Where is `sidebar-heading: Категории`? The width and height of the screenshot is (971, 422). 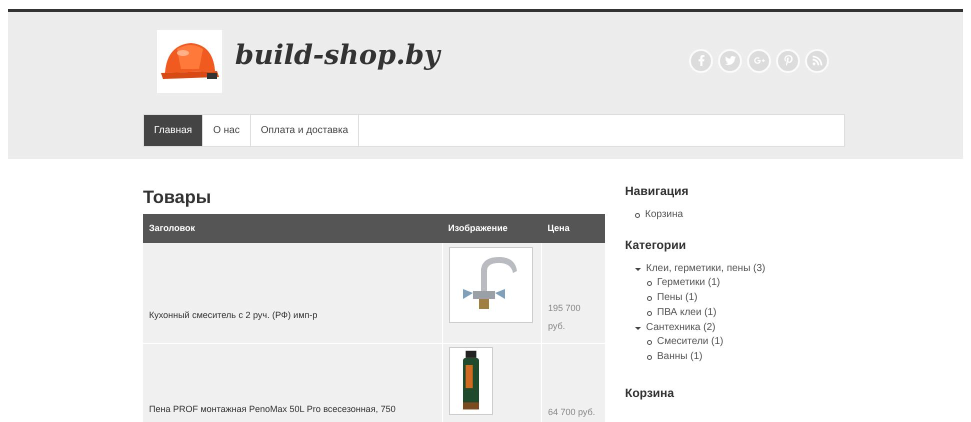
sidebar-heading: Категории is located at coordinates (656, 245).